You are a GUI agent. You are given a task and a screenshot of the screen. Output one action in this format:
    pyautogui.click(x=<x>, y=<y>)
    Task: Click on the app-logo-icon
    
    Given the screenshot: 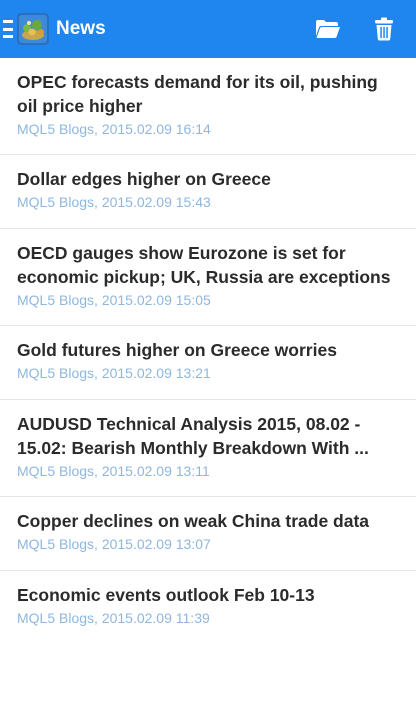 What is the action you would take?
    pyautogui.click(x=33, y=29)
    